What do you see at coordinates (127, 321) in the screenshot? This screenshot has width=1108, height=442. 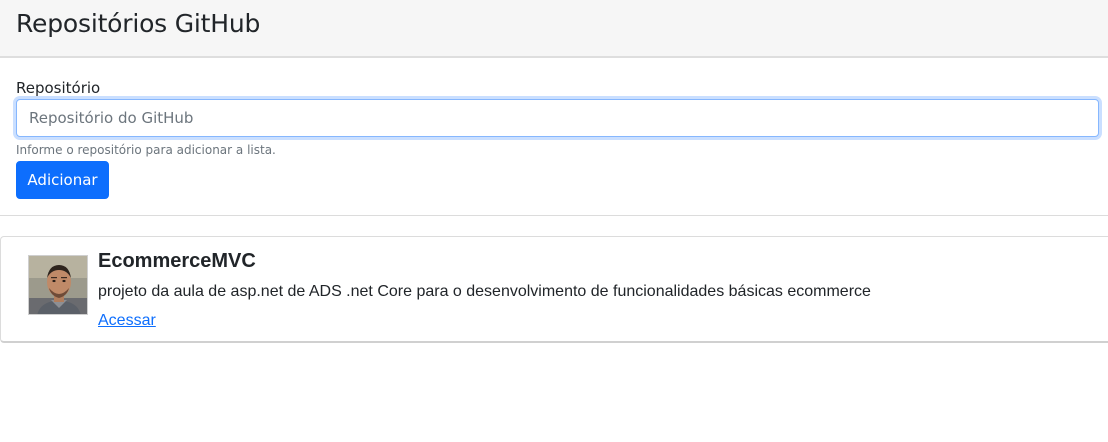 I see `access-repository-link: Acessar` at bounding box center [127, 321].